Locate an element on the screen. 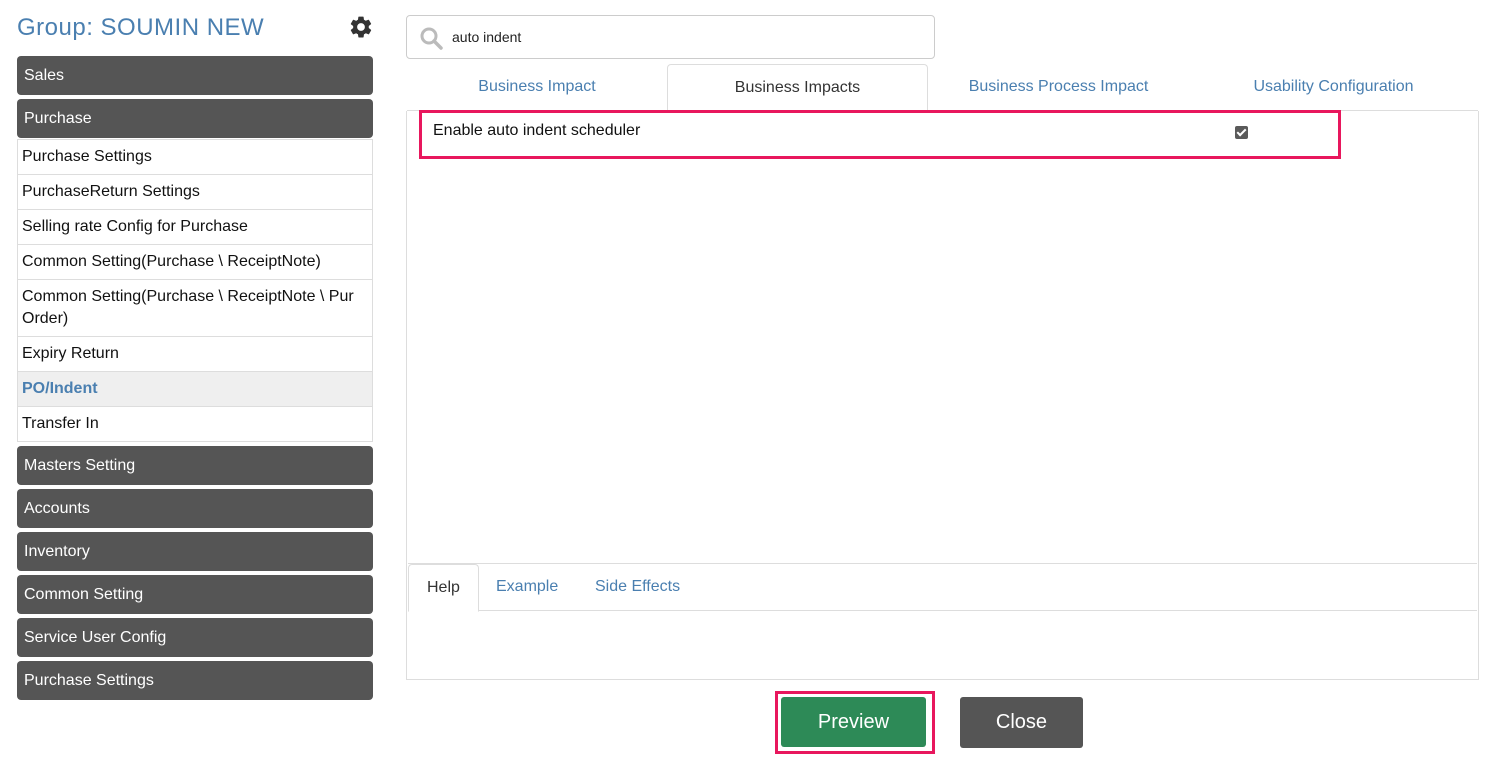  tab-business-process-impact: Business Process Impact is located at coordinates (1058, 87).